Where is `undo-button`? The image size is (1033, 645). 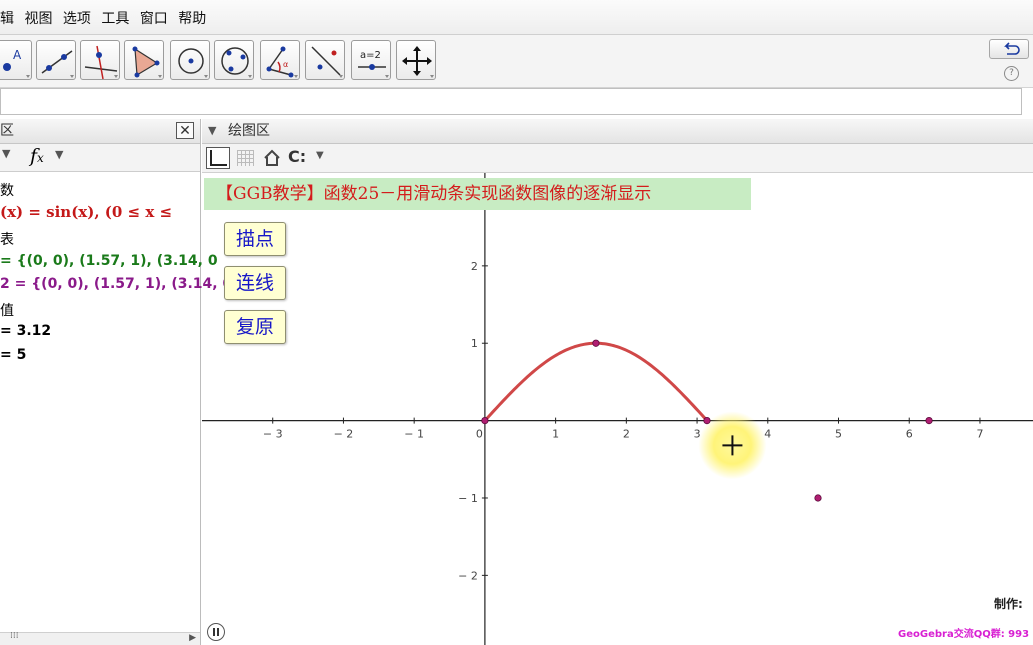
undo-button is located at coordinates (1009, 49).